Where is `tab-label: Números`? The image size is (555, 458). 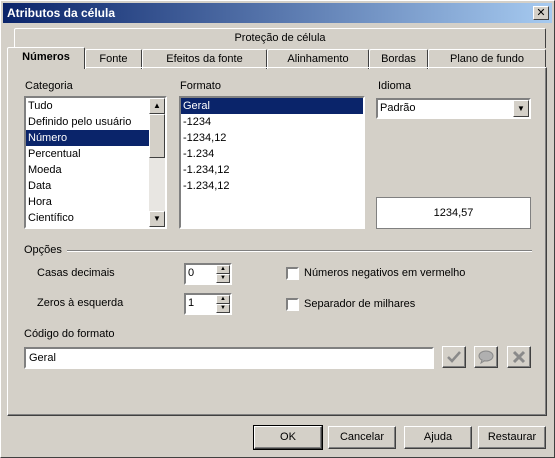
tab-label: Números is located at coordinates (46, 57).